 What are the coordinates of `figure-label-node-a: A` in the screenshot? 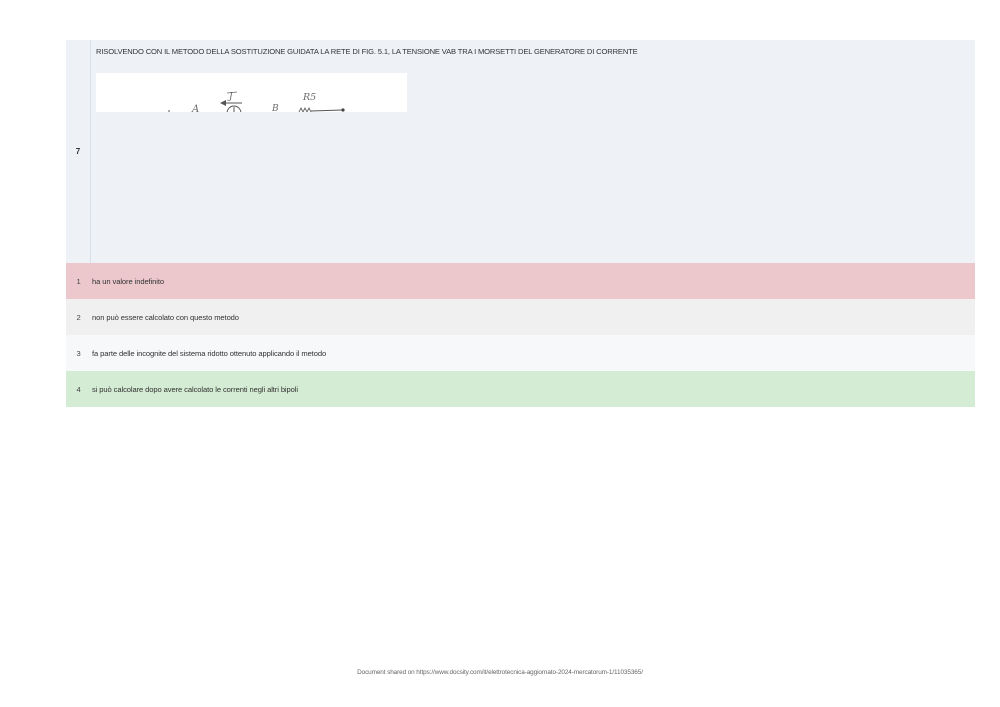 It's located at (195, 108).